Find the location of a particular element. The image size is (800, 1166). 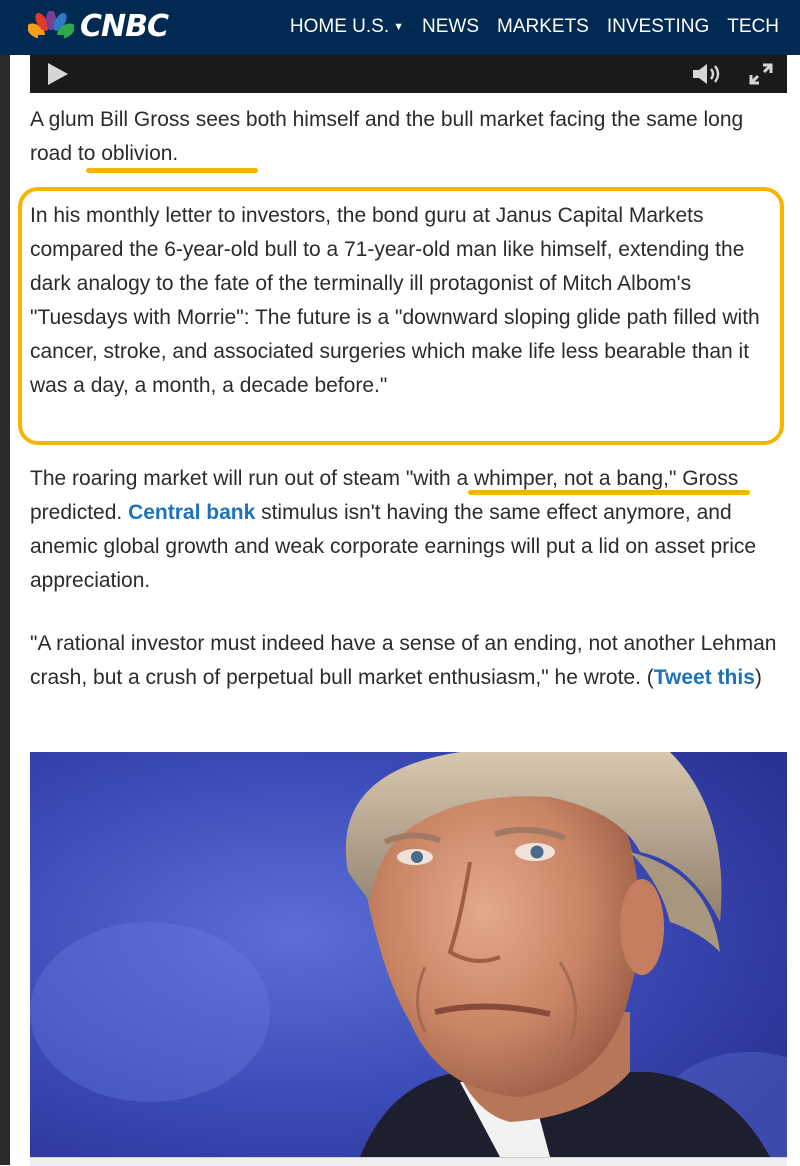

p4-text-2: ) is located at coordinates (758, 677).